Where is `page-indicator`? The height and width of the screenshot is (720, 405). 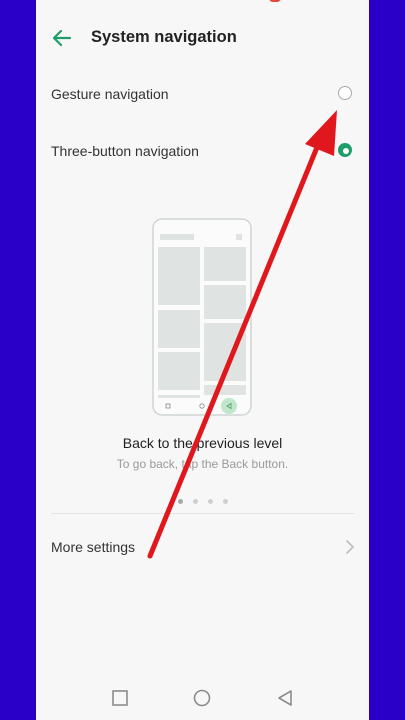
page-indicator is located at coordinates (202, 497).